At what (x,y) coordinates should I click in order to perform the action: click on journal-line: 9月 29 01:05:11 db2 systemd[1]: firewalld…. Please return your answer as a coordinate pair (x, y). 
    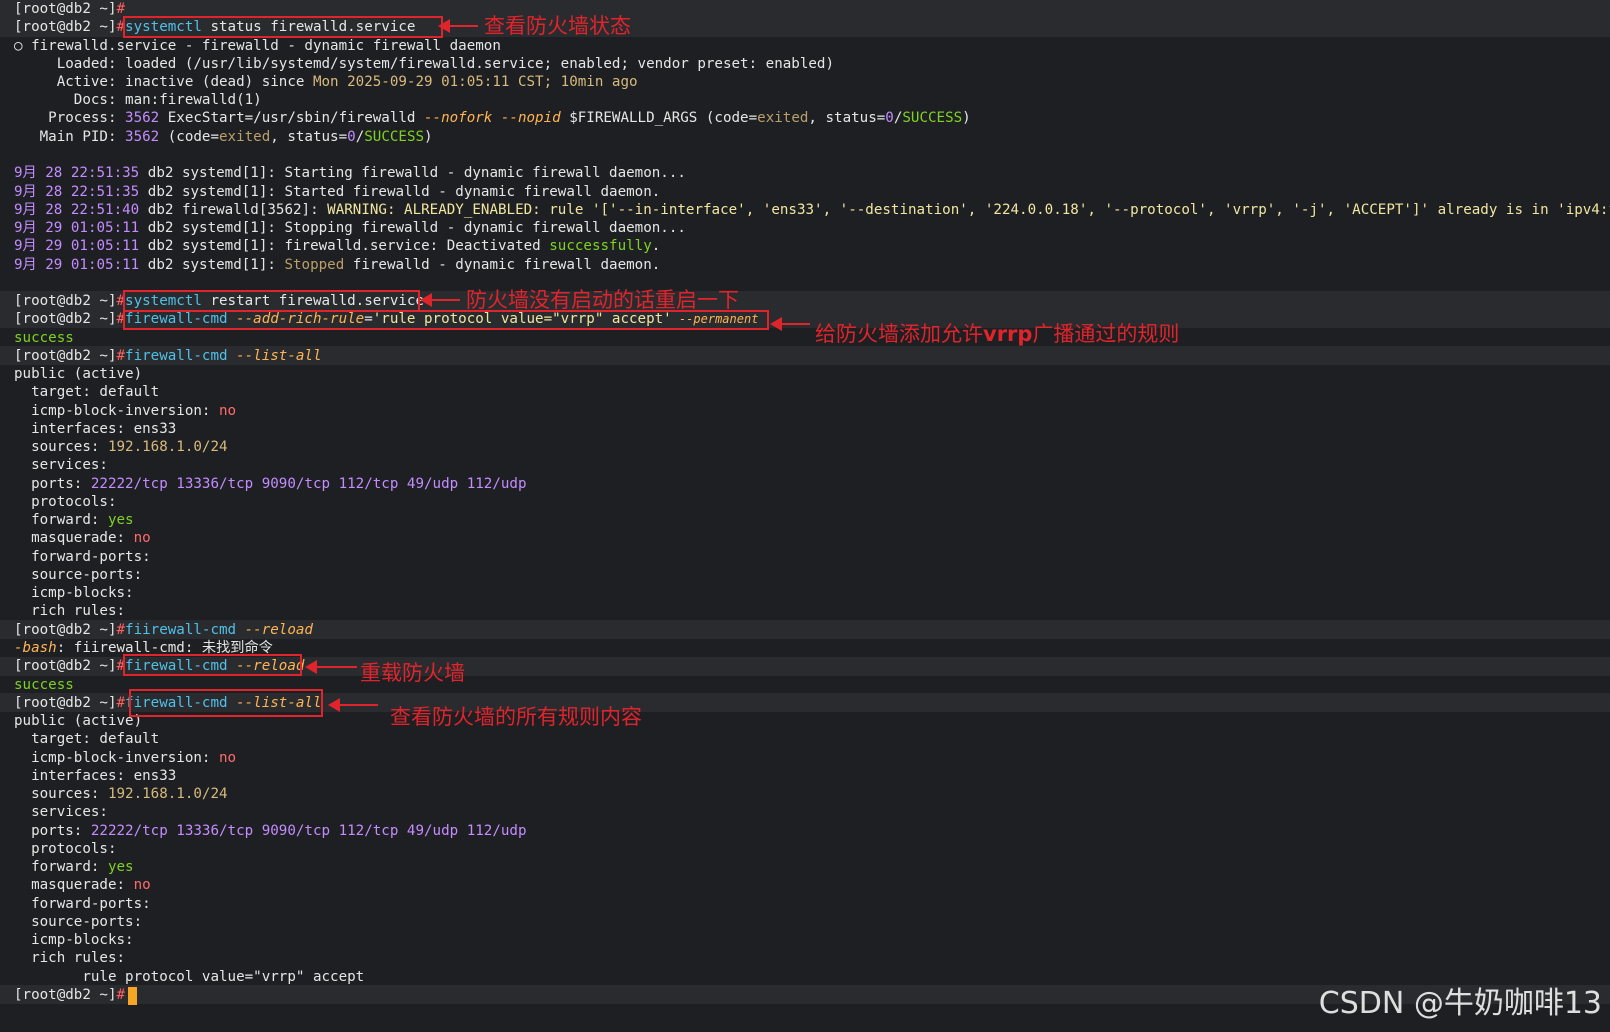
    Looking at the image, I should click on (337, 246).